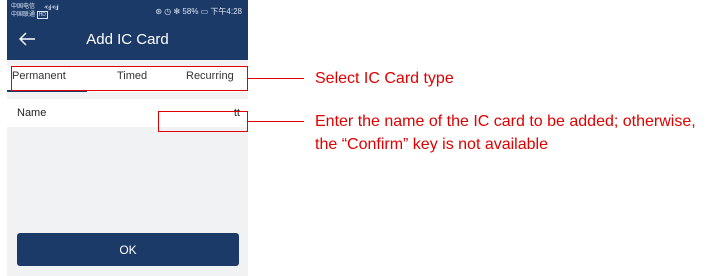 This screenshot has height=276, width=724. What do you see at coordinates (203, 121) in the screenshot?
I see `name-highlight-box` at bounding box center [203, 121].